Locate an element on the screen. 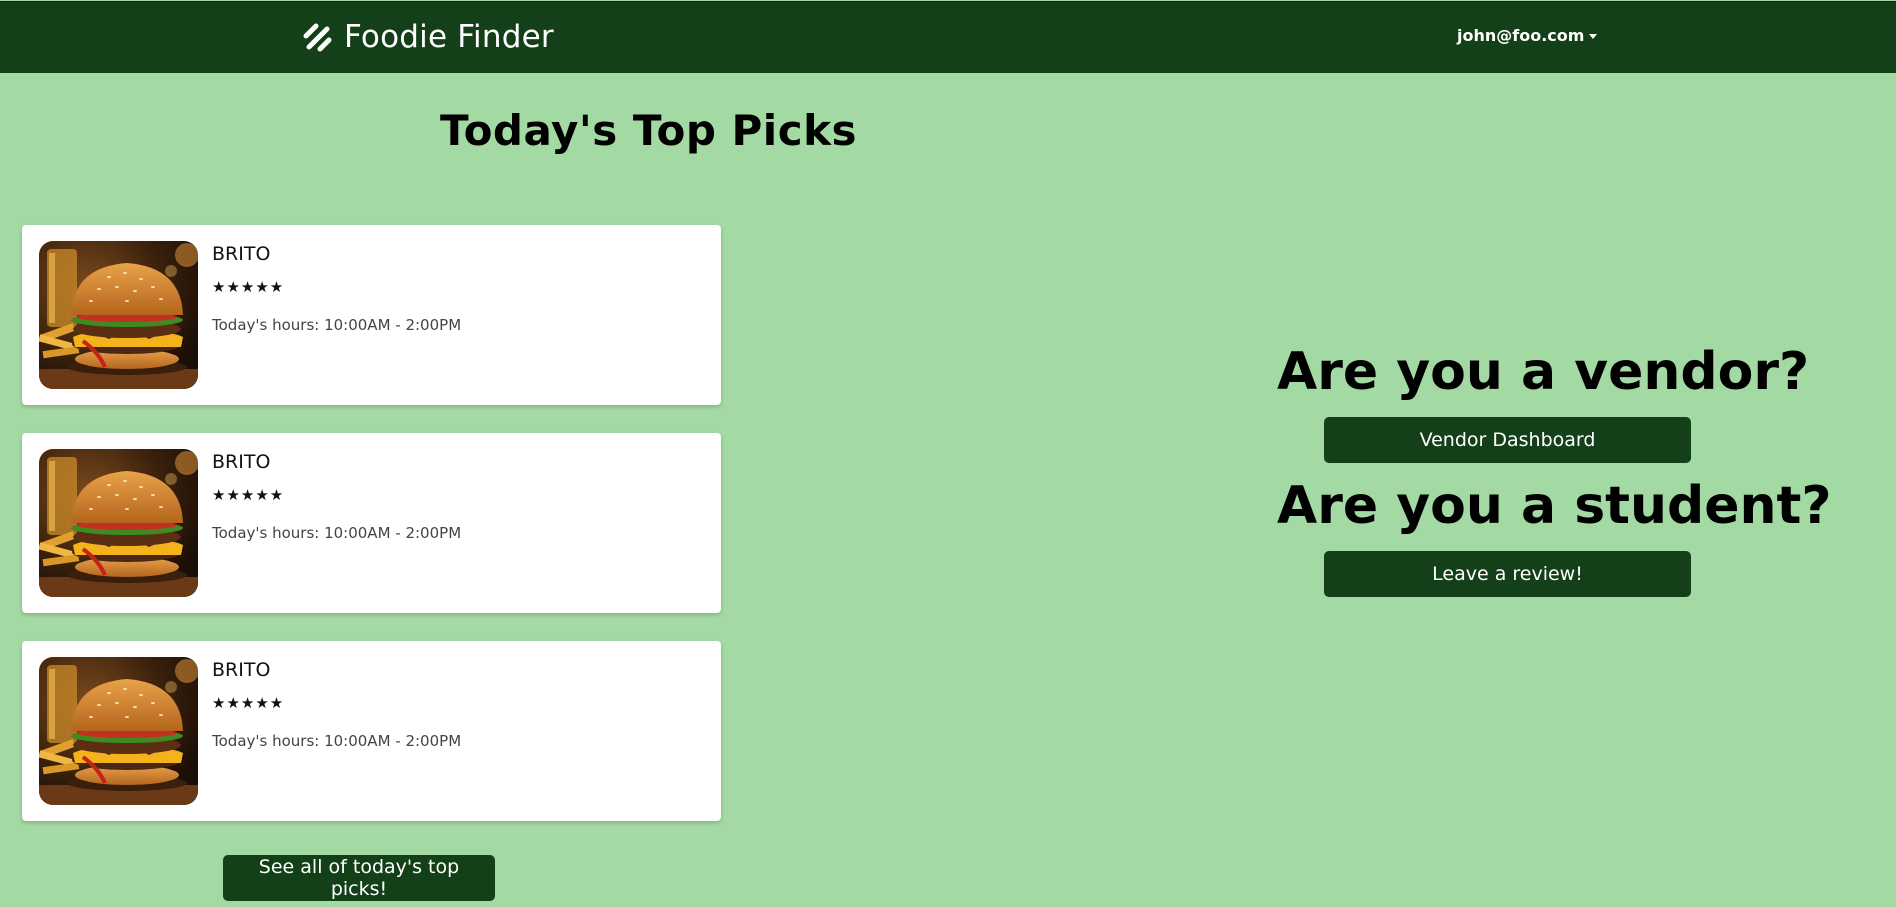 Image resolution: width=1896 pixels, height=907 pixels. user-email: john@foo.com is located at coordinates (1521, 35).